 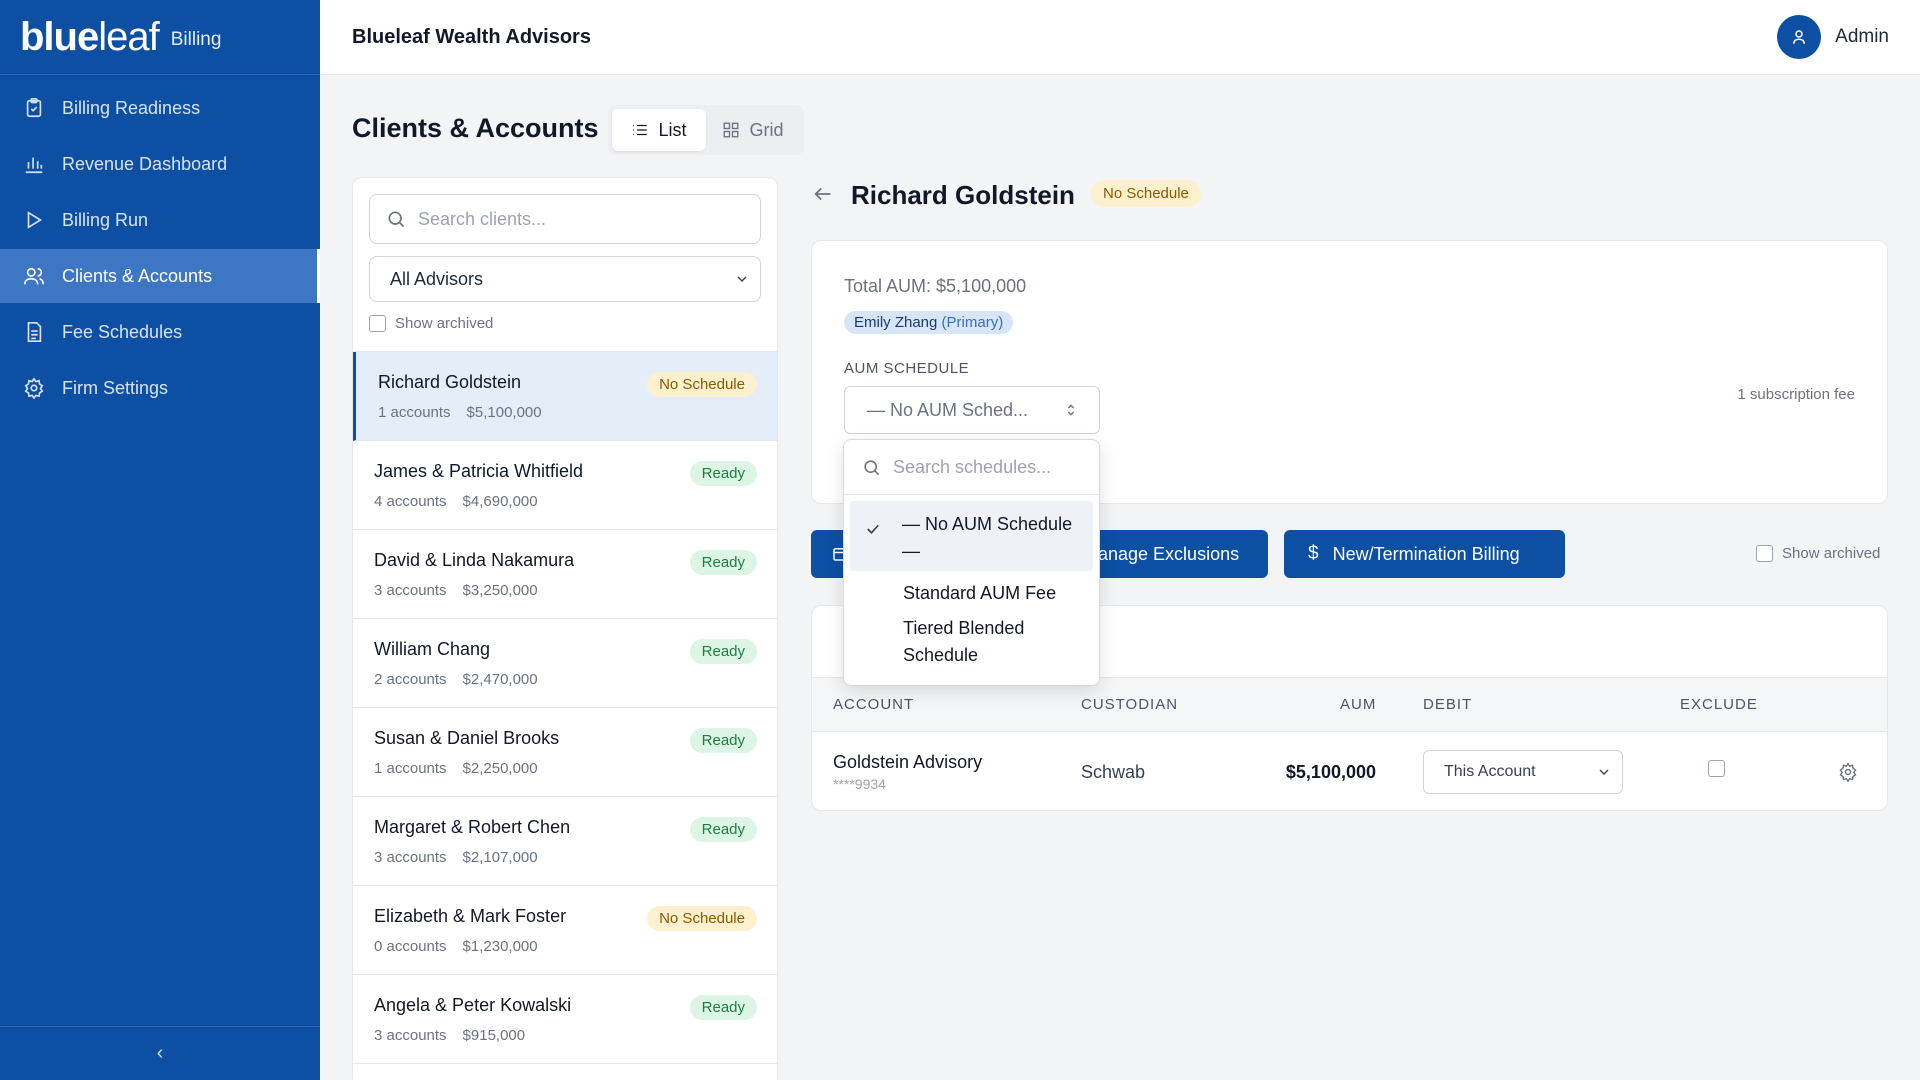 What do you see at coordinates (766, 129) in the screenshot?
I see `view-grid-label: Grid` at bounding box center [766, 129].